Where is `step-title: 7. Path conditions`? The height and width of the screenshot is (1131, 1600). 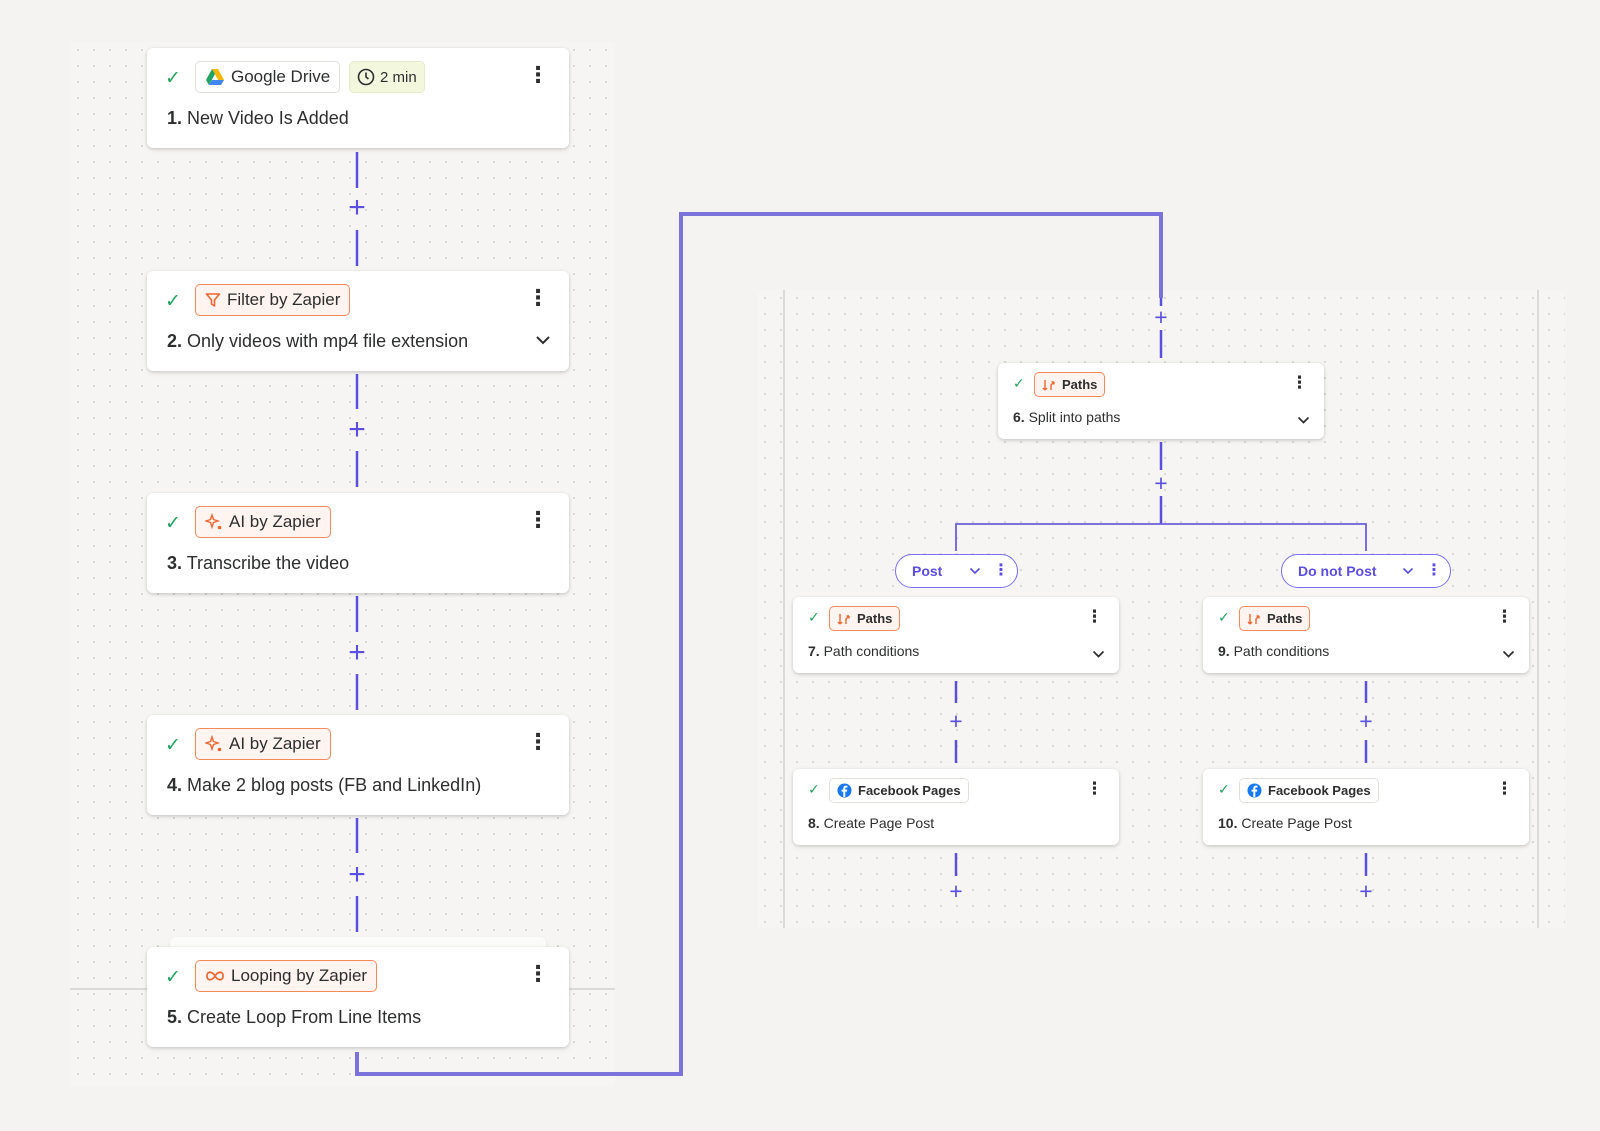
step-title: 7. Path conditions is located at coordinates (863, 651).